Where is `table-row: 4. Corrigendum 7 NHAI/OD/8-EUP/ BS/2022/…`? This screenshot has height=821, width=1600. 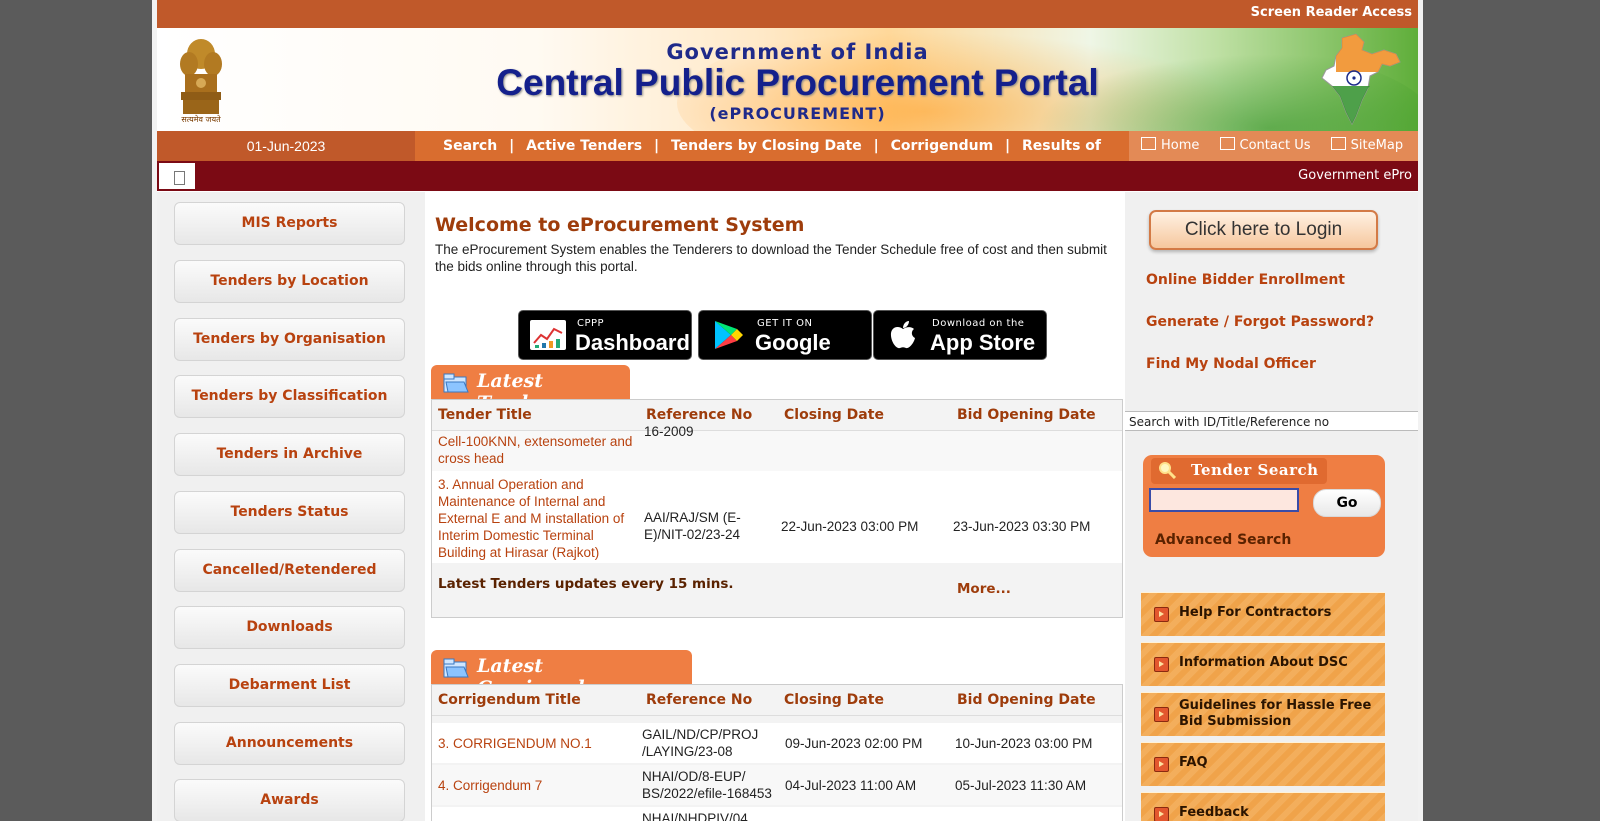
table-row: 4. Corrigendum 7 NHAI/OD/8-EUP/ BS/2022/… is located at coordinates (777, 785).